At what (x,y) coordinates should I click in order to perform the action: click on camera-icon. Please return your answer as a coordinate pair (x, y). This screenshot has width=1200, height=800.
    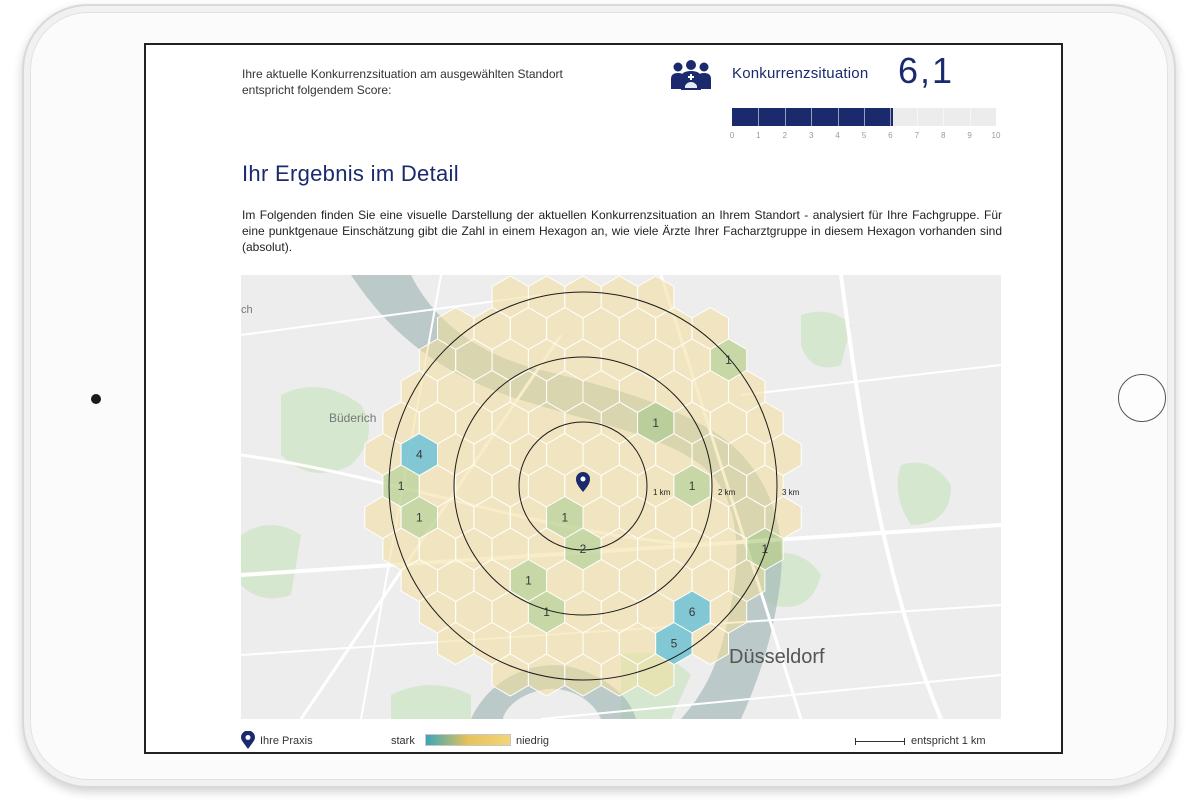
    Looking at the image, I should click on (96, 399).